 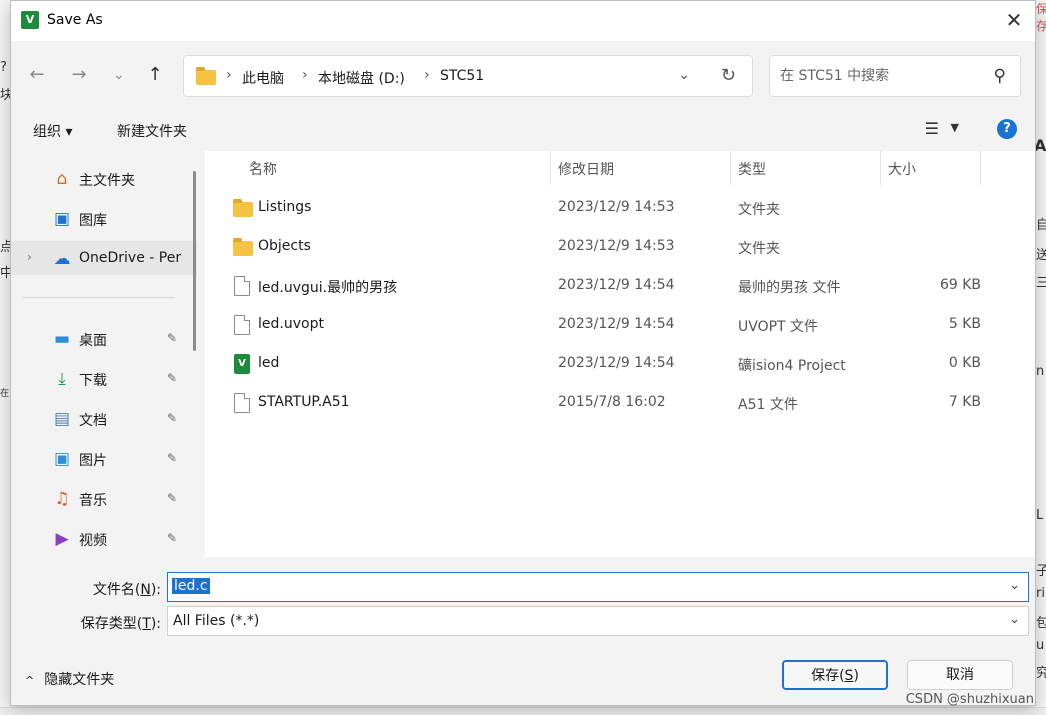 I want to click on search-box: ⚲, so click(x=895, y=76).